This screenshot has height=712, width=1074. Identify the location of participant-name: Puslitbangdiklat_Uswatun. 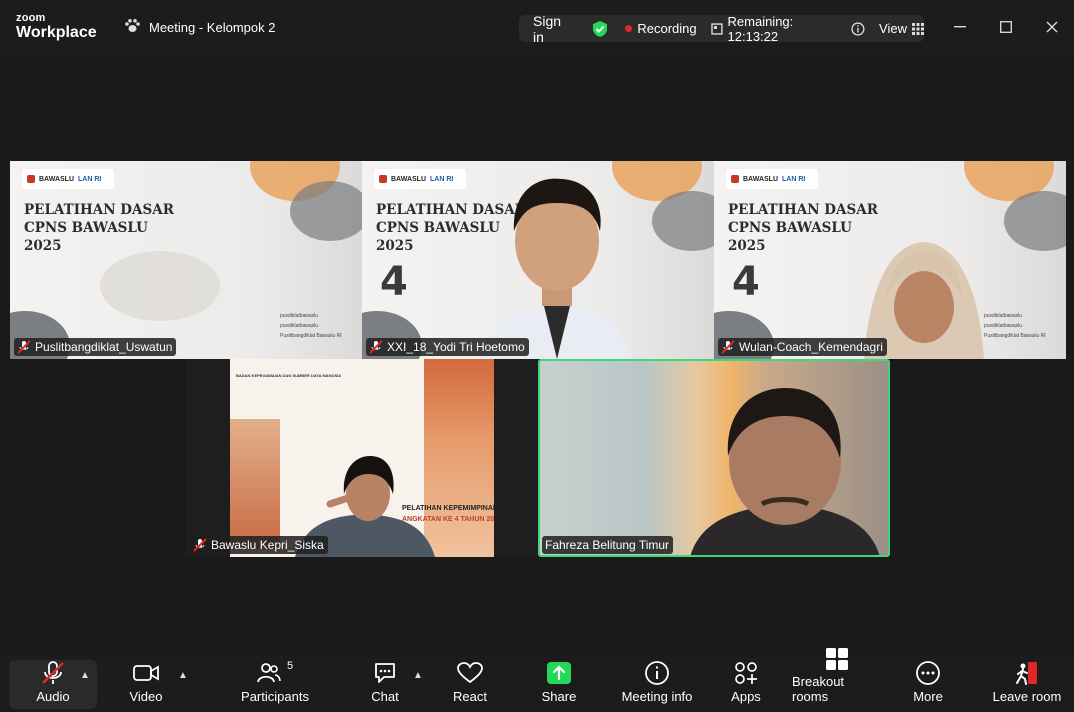
(104, 347).